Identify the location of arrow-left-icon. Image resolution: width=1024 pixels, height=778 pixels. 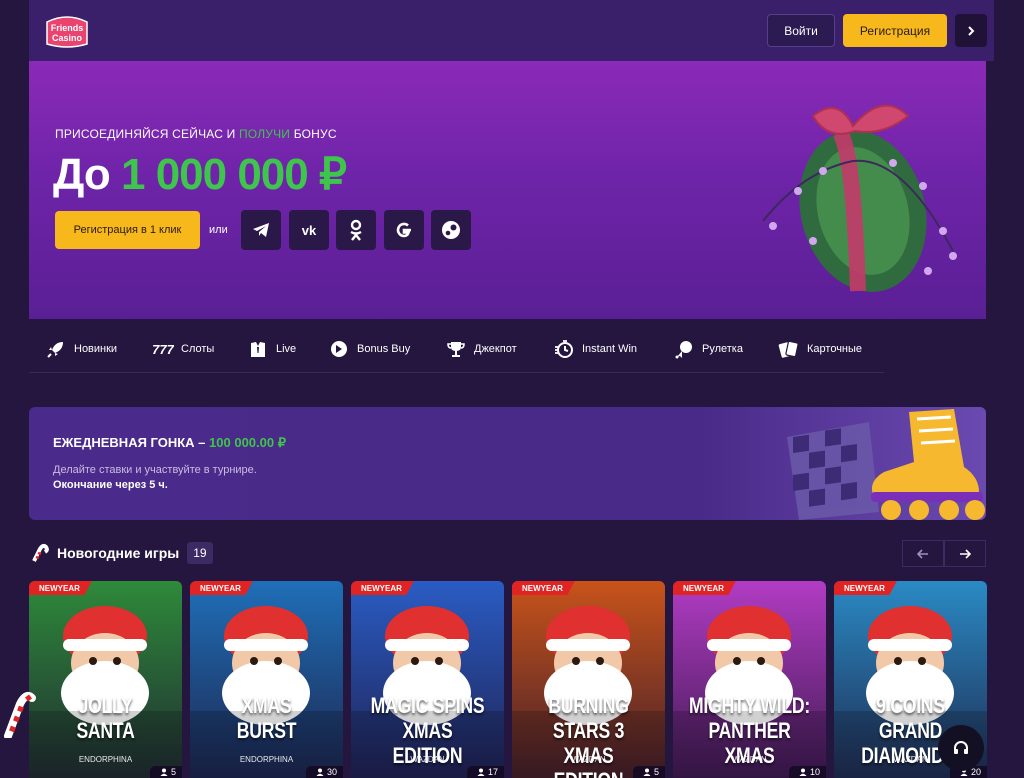
(922, 553).